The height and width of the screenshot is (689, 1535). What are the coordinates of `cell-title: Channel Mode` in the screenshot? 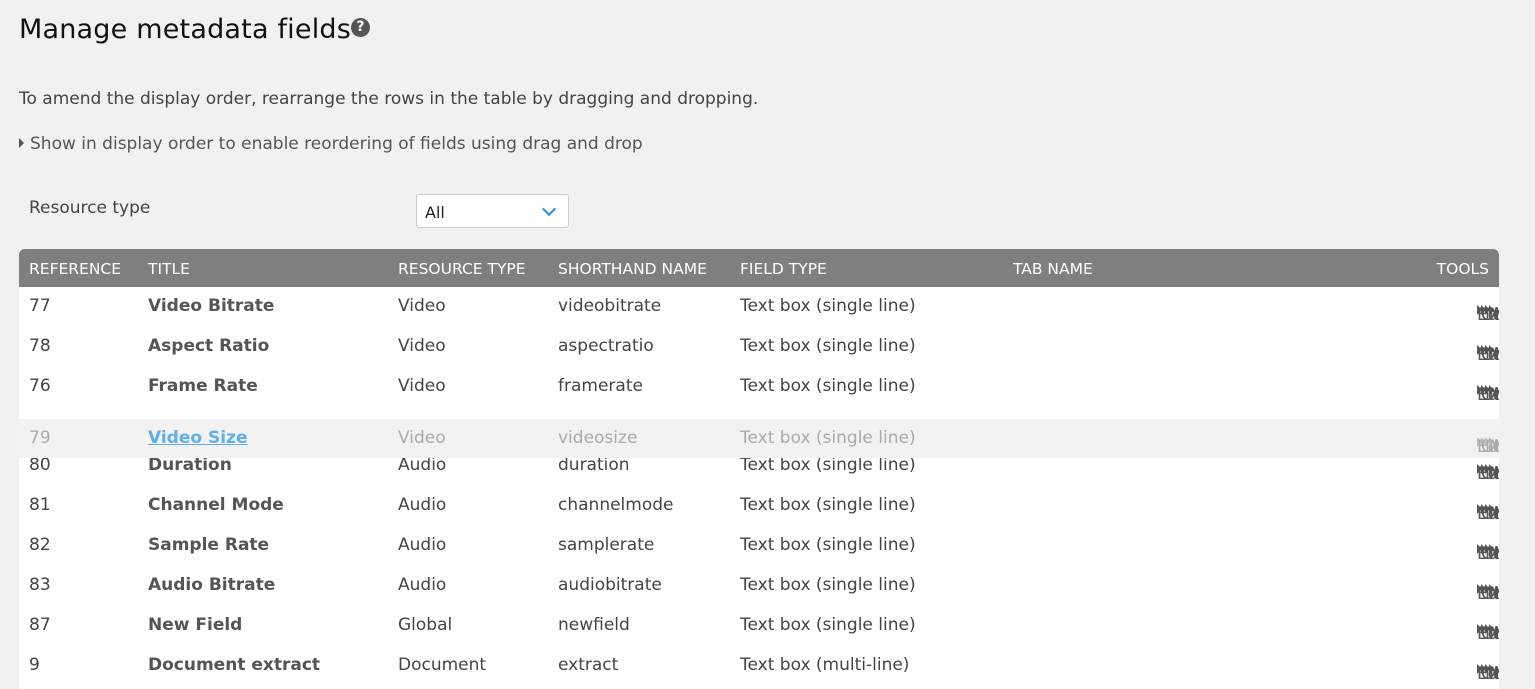 It's located at (216, 505).